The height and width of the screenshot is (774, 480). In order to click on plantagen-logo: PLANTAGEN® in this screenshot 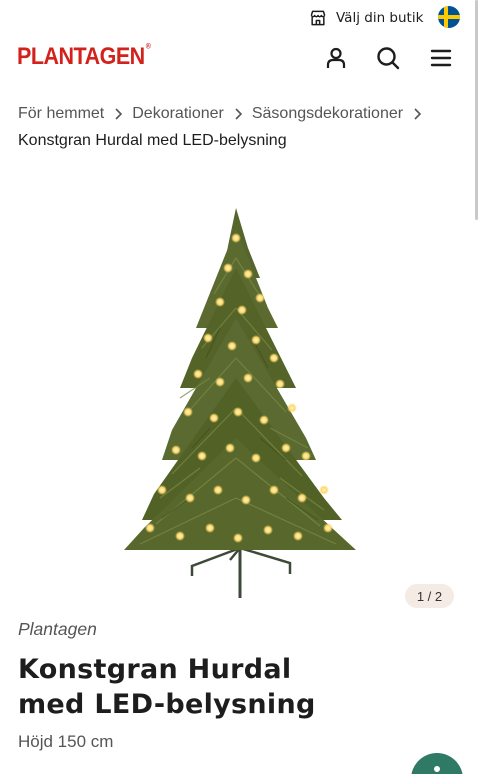, I will do `click(84, 57)`.